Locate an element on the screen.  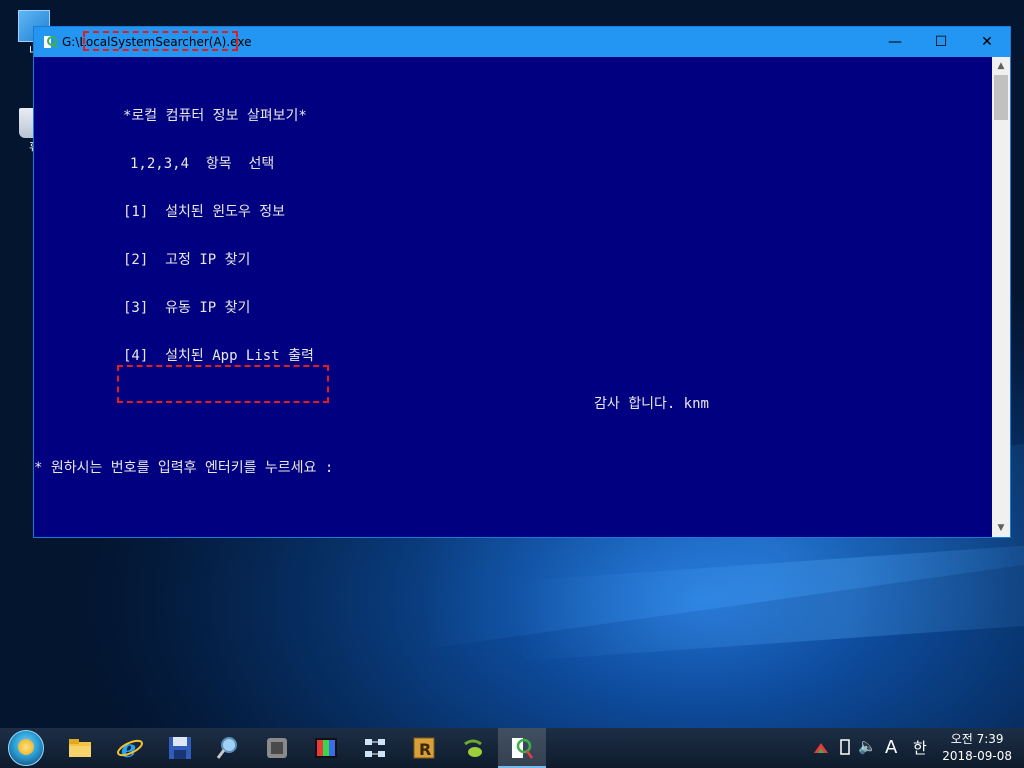
language-indicator: A is located at coordinates (891, 747).